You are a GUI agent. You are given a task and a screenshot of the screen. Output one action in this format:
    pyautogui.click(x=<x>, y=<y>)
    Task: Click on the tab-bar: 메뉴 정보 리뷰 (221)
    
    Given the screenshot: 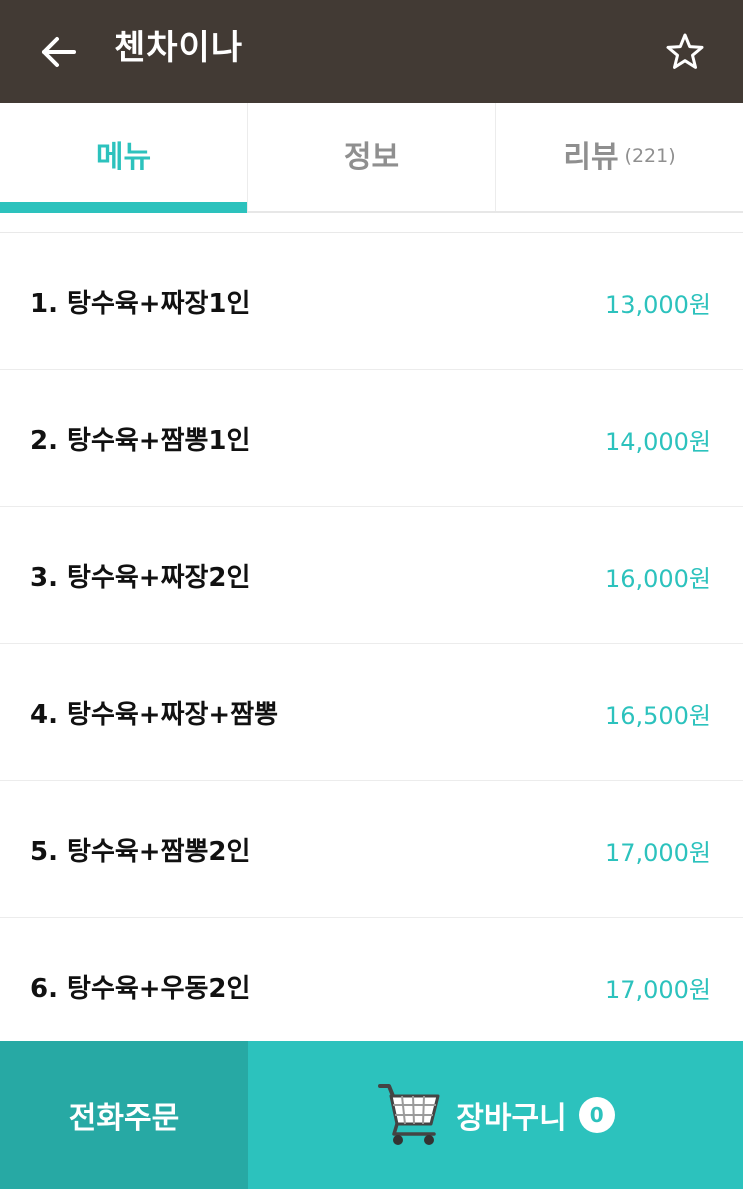 What is the action you would take?
    pyautogui.click(x=371, y=158)
    